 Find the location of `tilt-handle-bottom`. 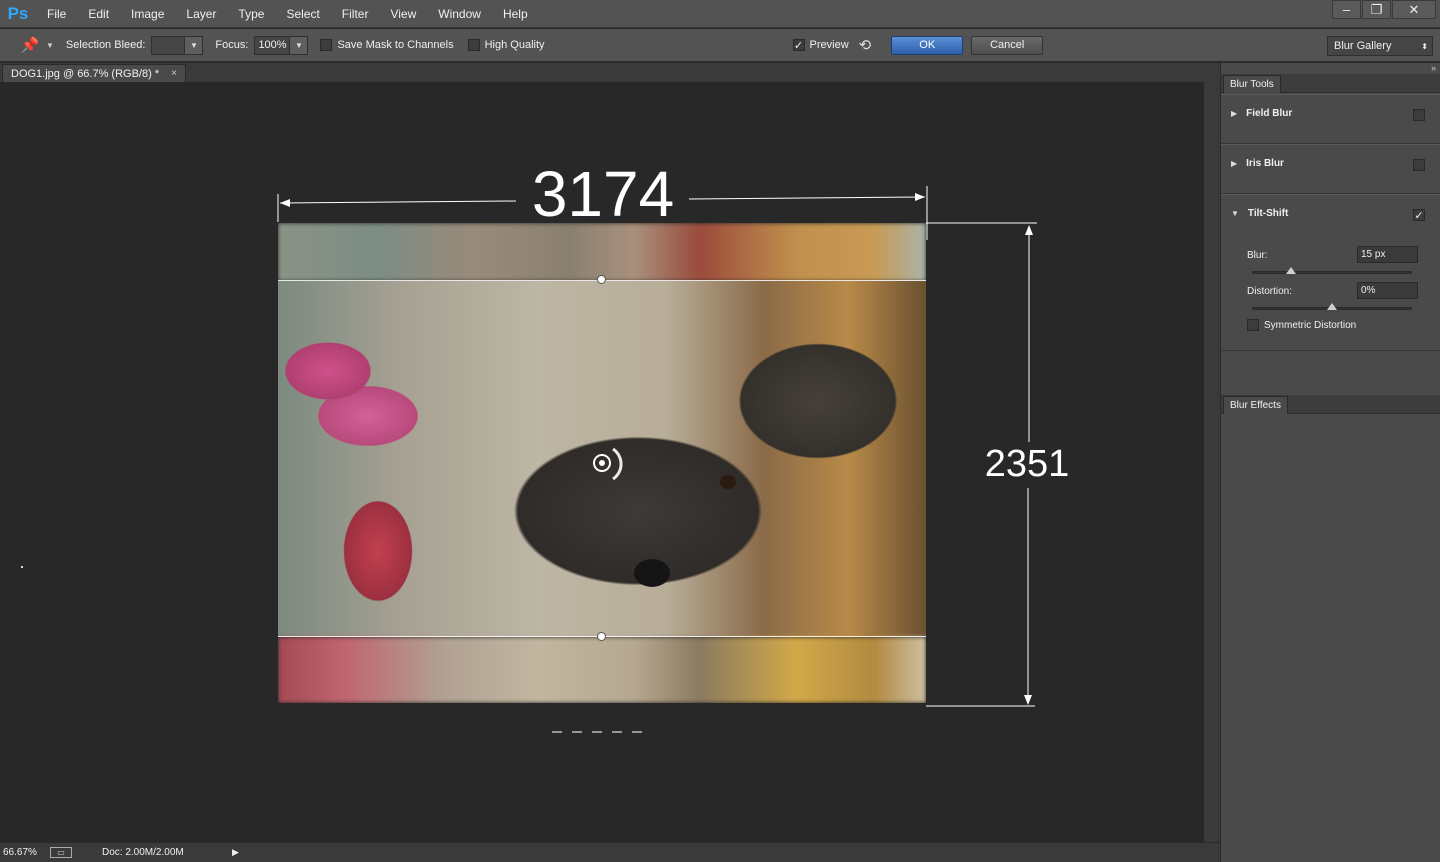

tilt-handle-bottom is located at coordinates (601, 636).